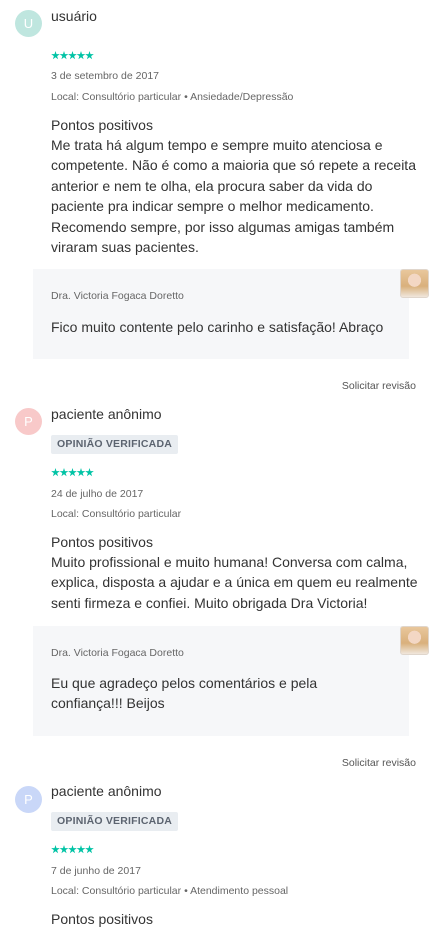 This screenshot has height=934, width=442. I want to click on reviewer-name: usuário, so click(74, 16).